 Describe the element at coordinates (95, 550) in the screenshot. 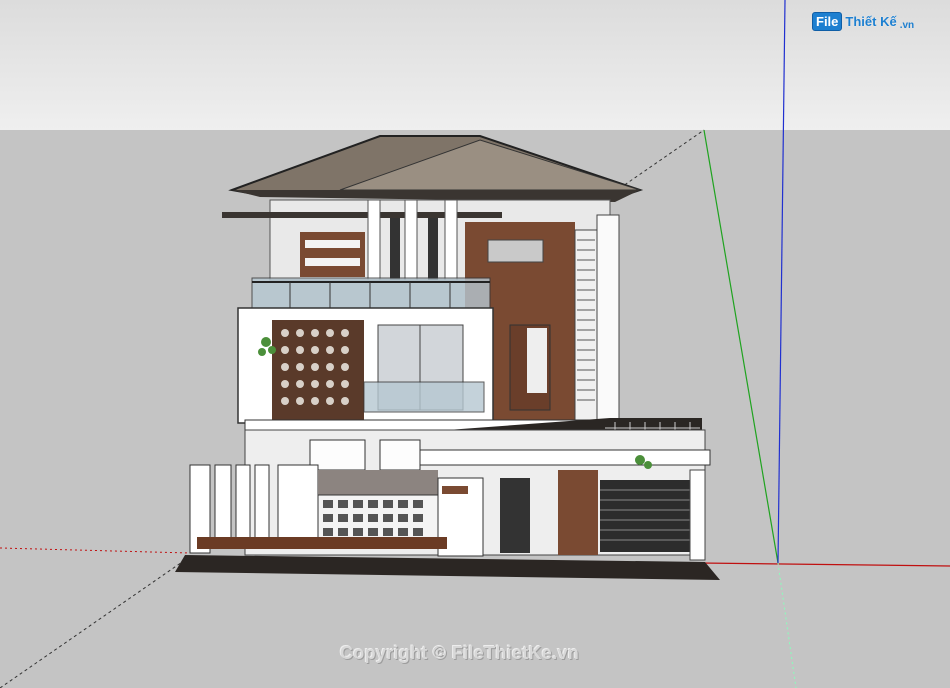

I see `red-axis-left` at that location.